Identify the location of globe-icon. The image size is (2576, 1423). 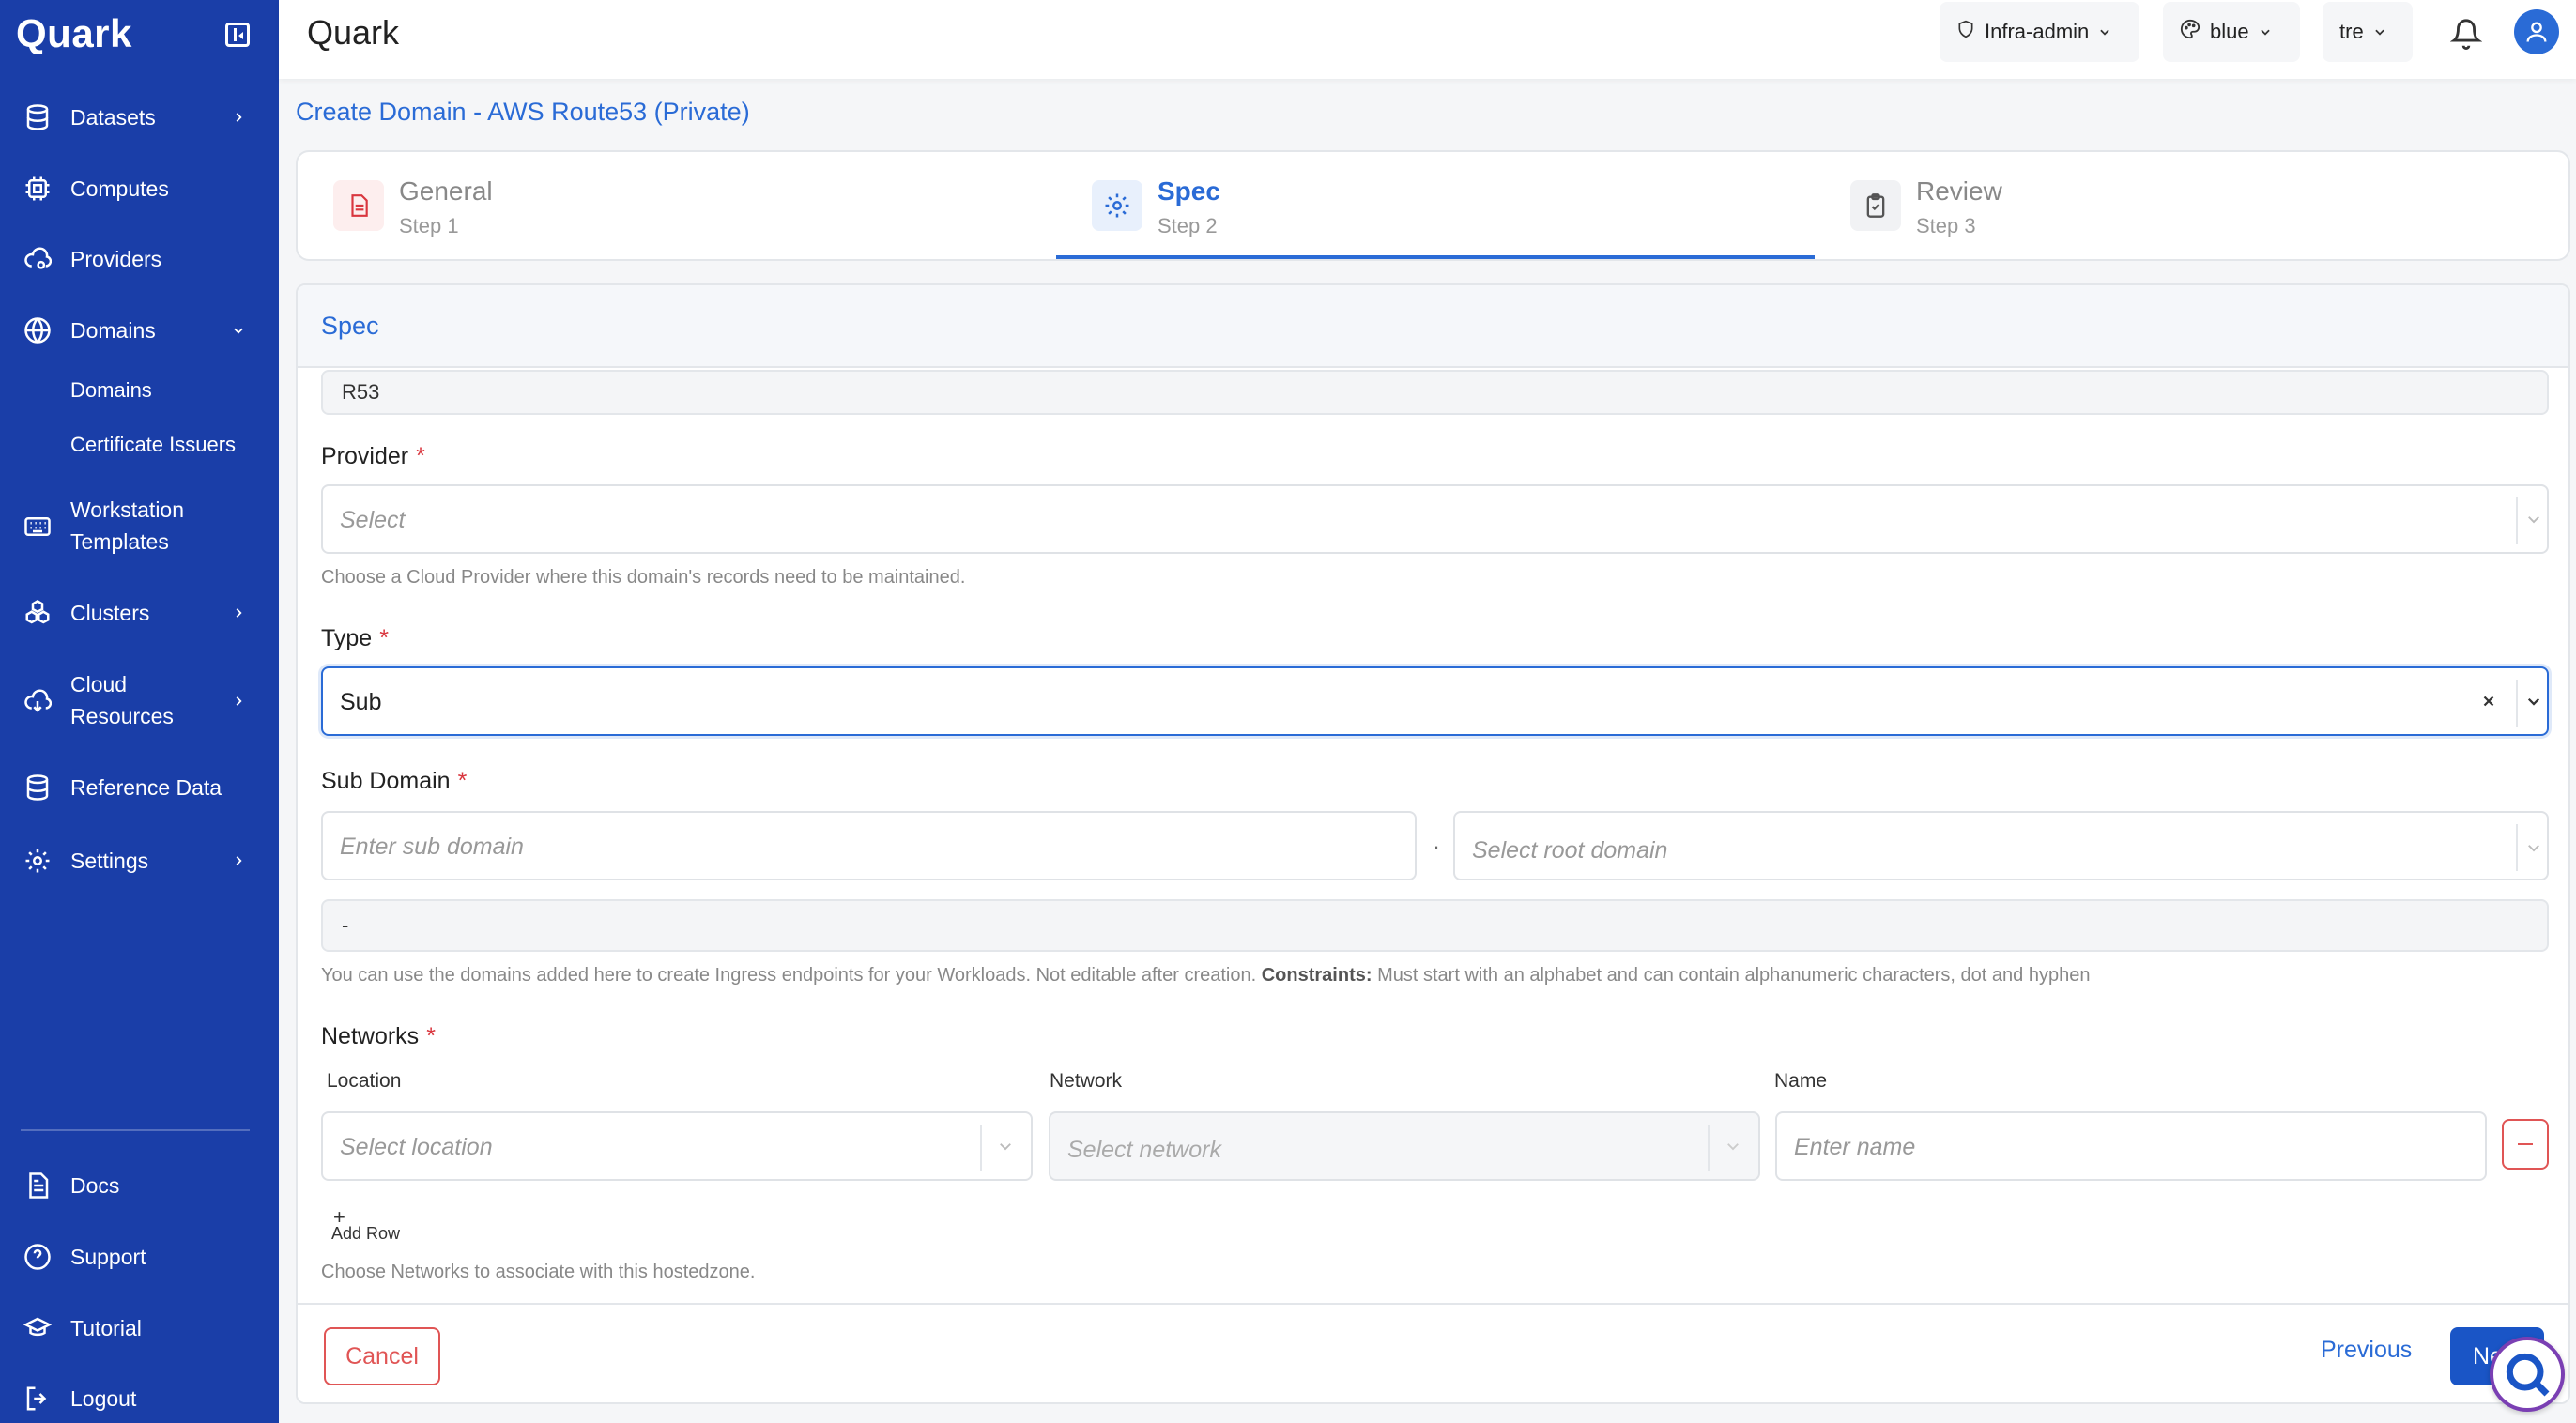
(38, 330).